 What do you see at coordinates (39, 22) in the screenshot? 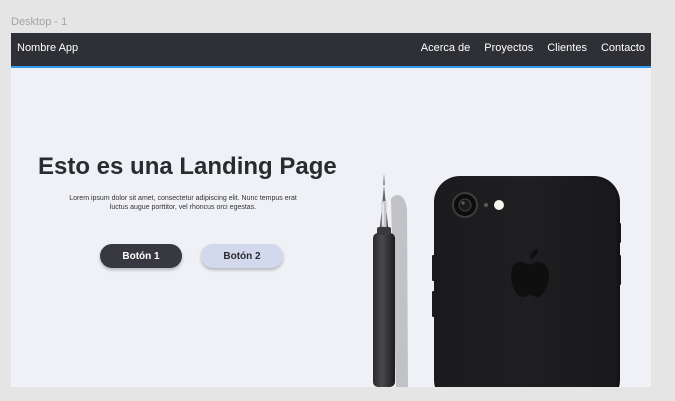
I see `artboard-label: Desktop - 1` at bounding box center [39, 22].